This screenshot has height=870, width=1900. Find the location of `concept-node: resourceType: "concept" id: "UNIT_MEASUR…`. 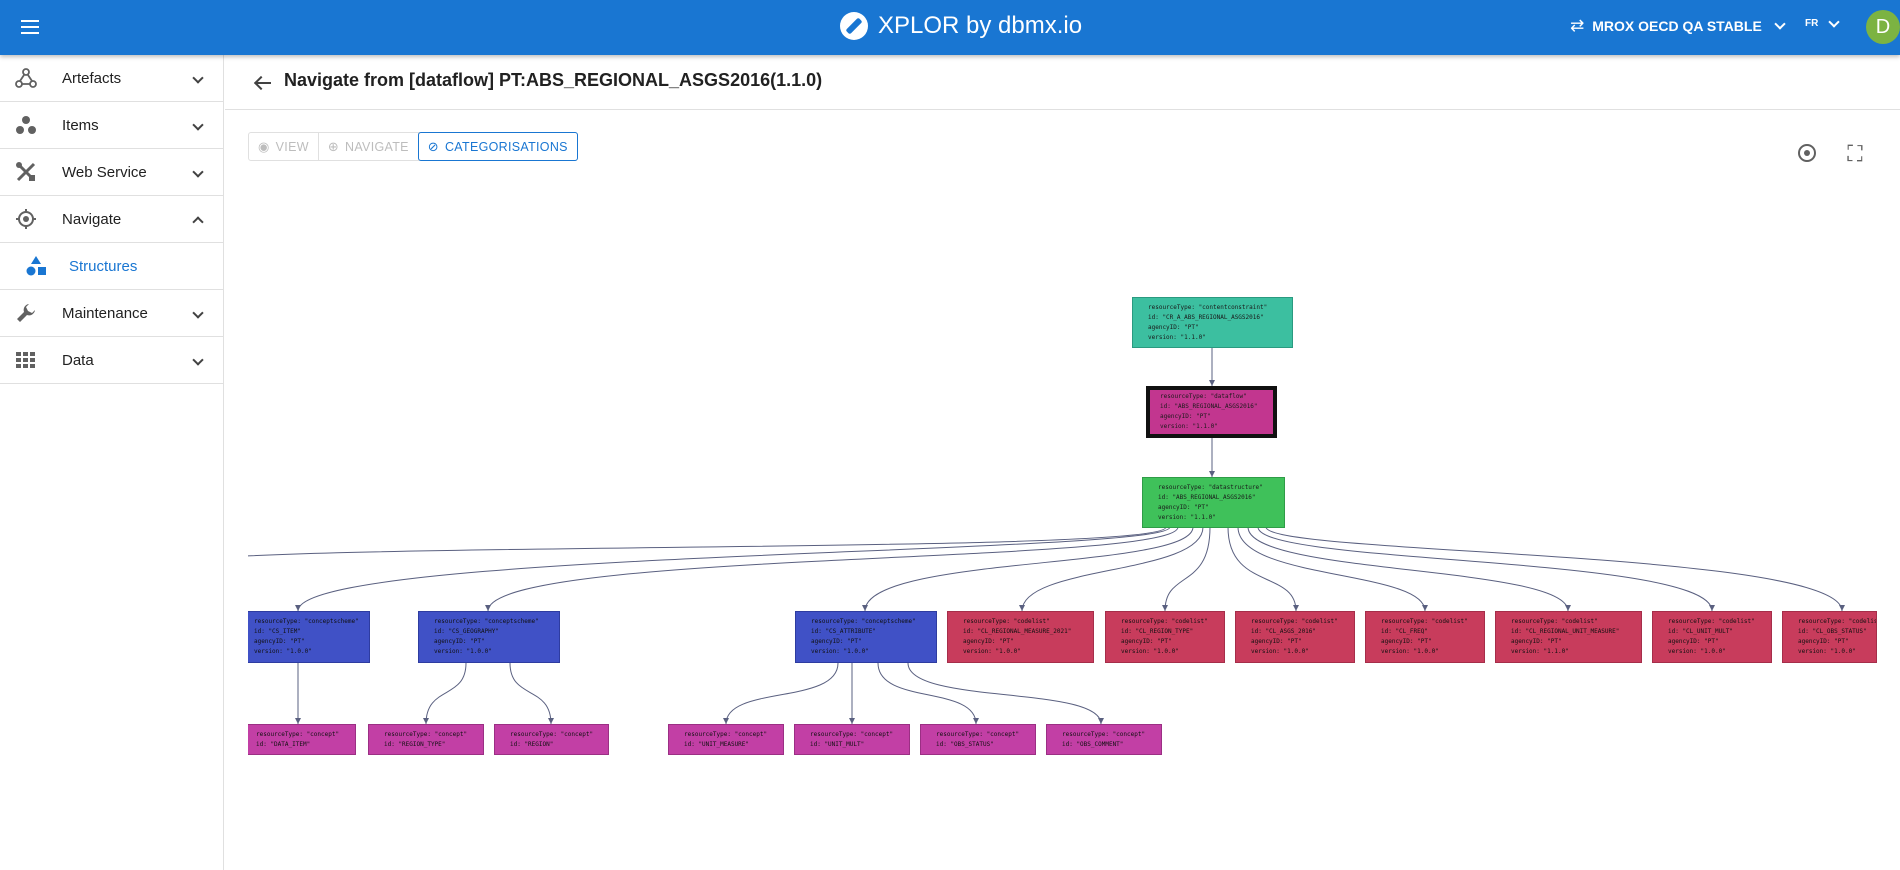

concept-node: resourceType: "concept" id: "UNIT_MEASUR… is located at coordinates (726, 739).